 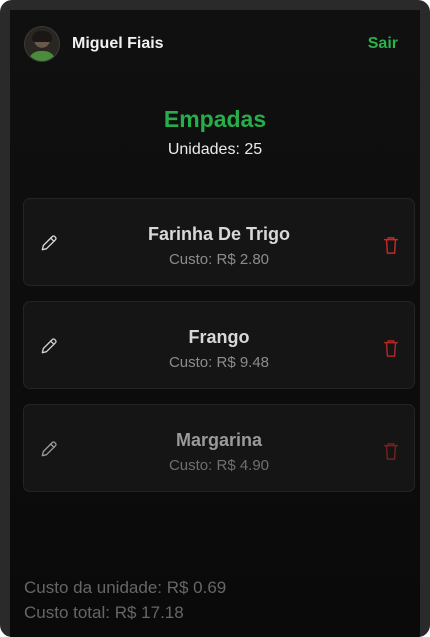 What do you see at coordinates (42, 36) in the screenshot?
I see `avatar-hair` at bounding box center [42, 36].